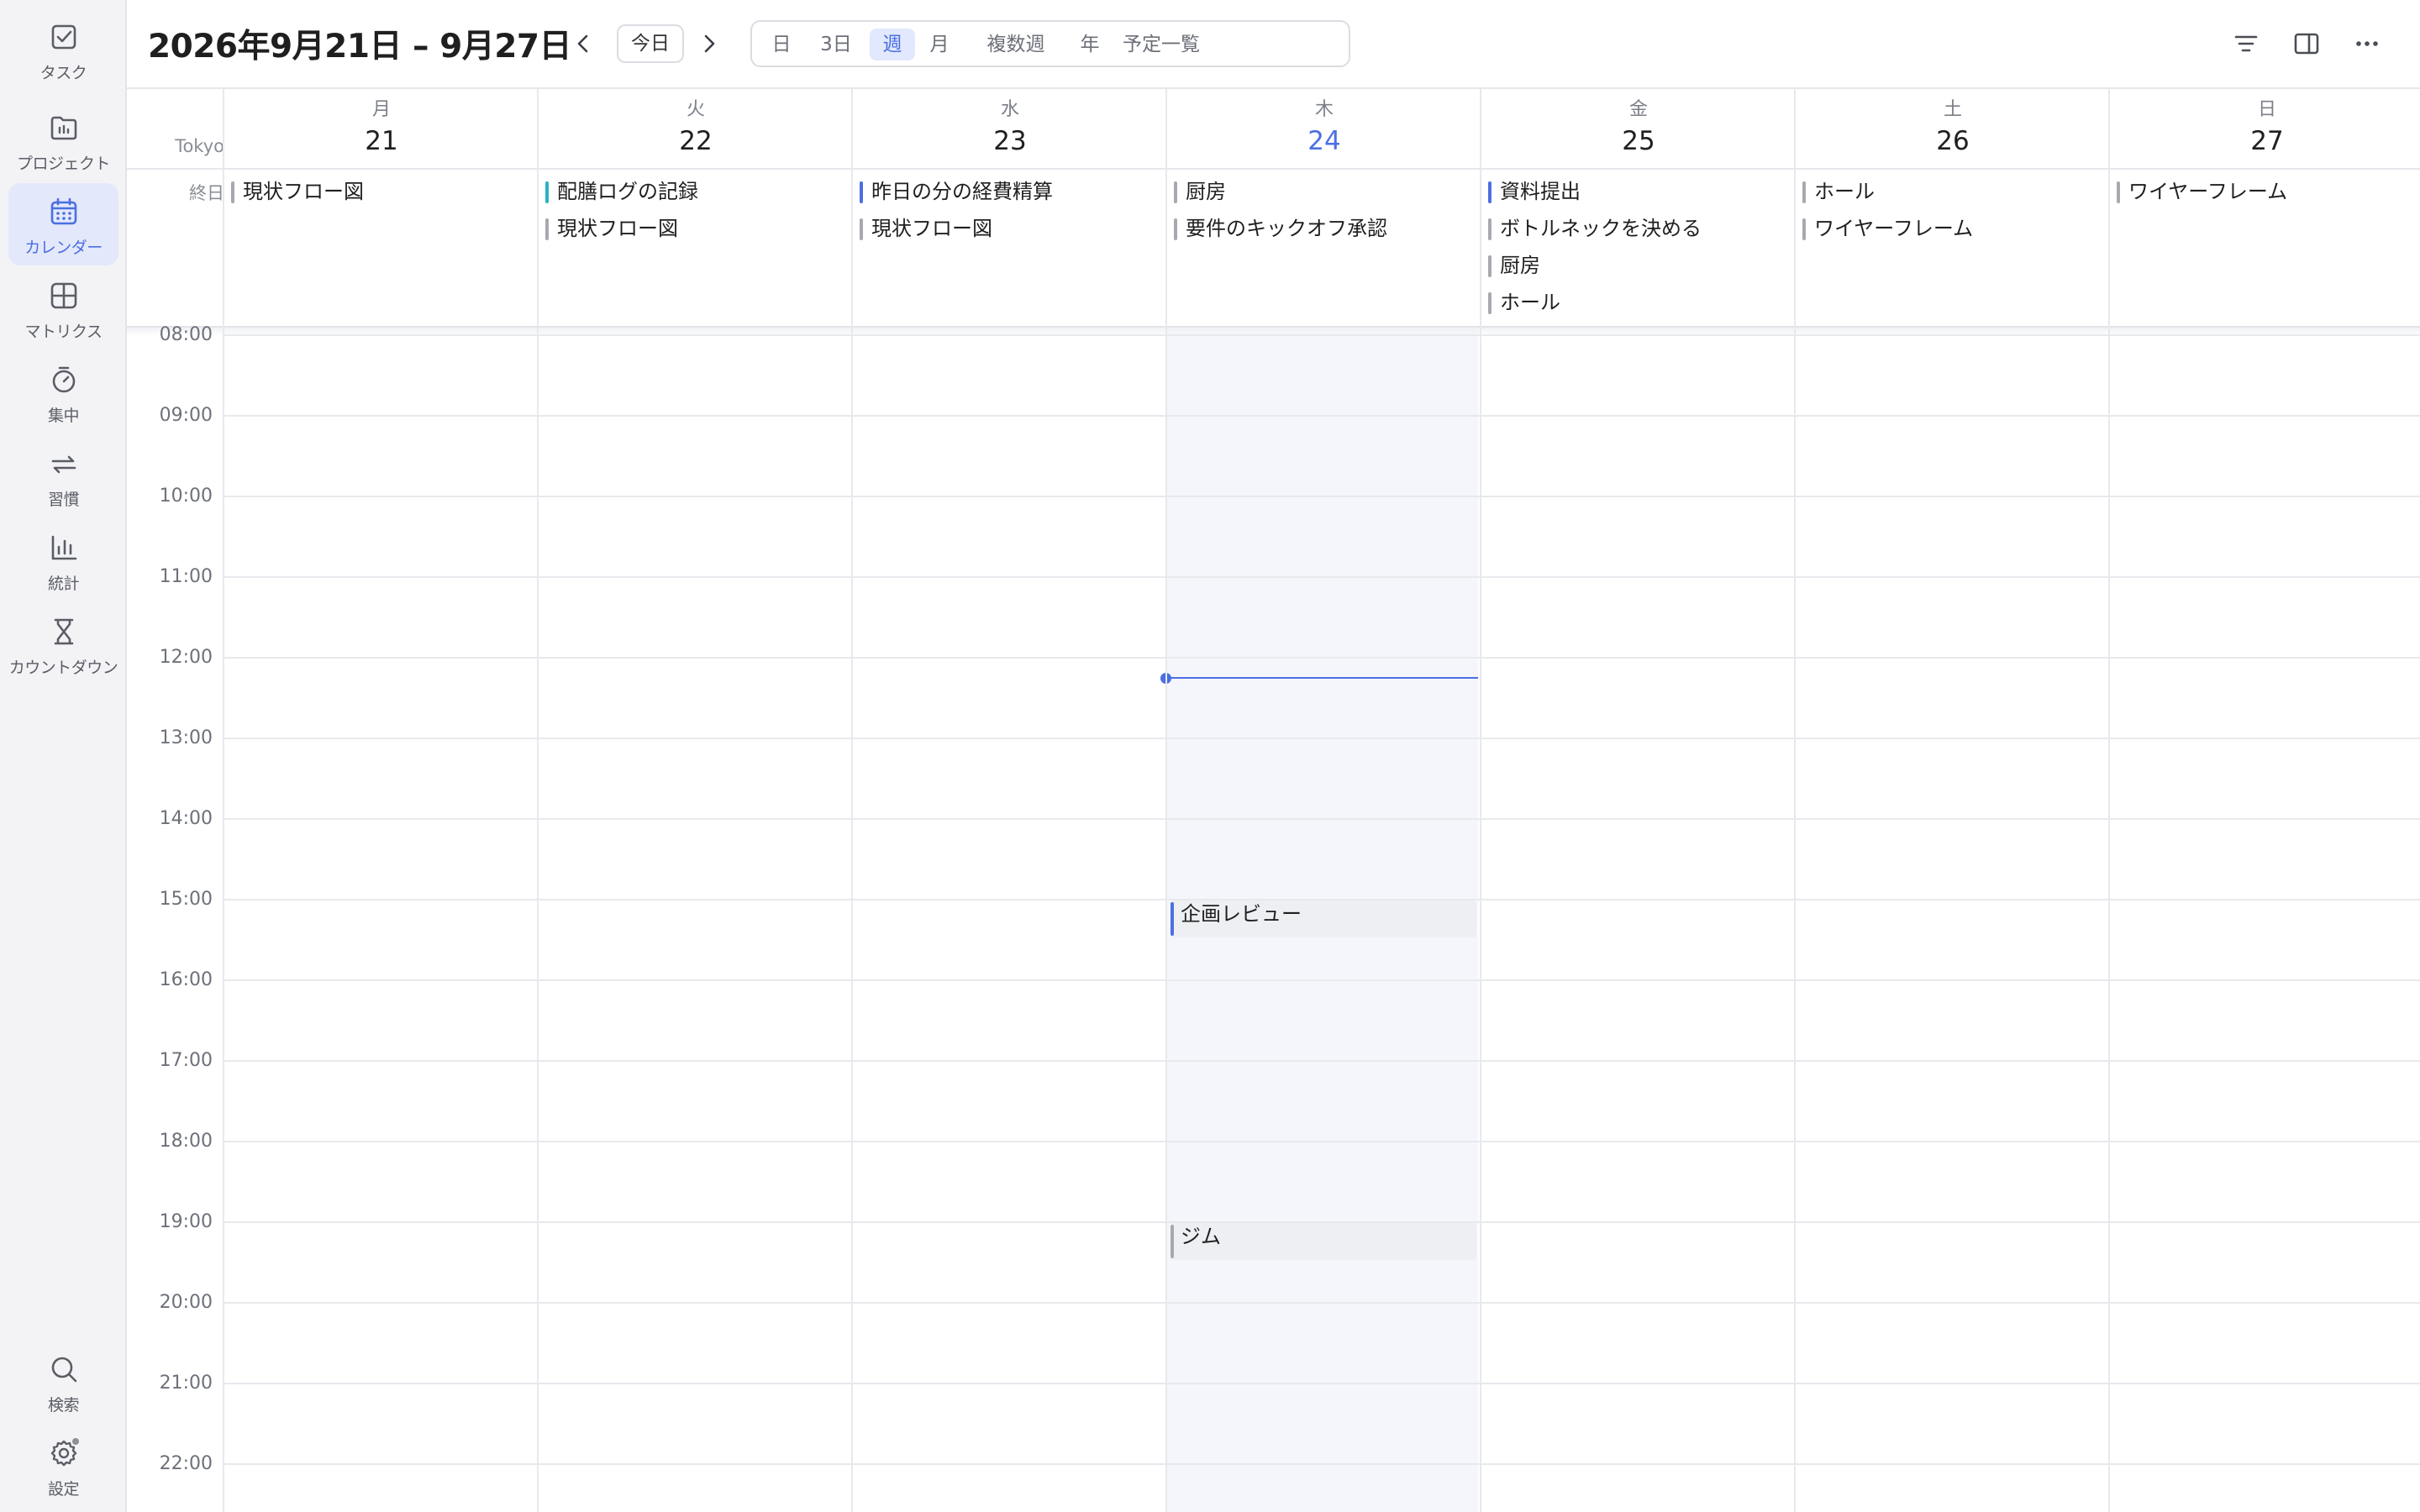 Image resolution: width=2420 pixels, height=1512 pixels. Describe the element at coordinates (63, 392) in the screenshot. I see `nav-focus: 集中` at that location.